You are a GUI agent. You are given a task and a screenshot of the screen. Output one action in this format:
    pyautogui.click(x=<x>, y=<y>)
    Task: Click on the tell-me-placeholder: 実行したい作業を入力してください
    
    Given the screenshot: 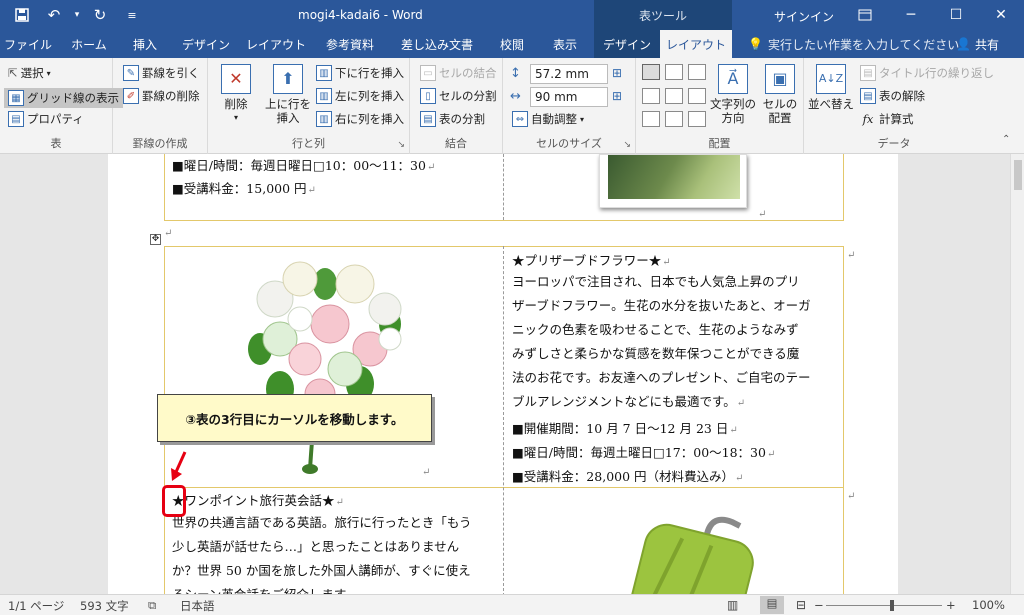 What is the action you would take?
    pyautogui.click(x=863, y=44)
    